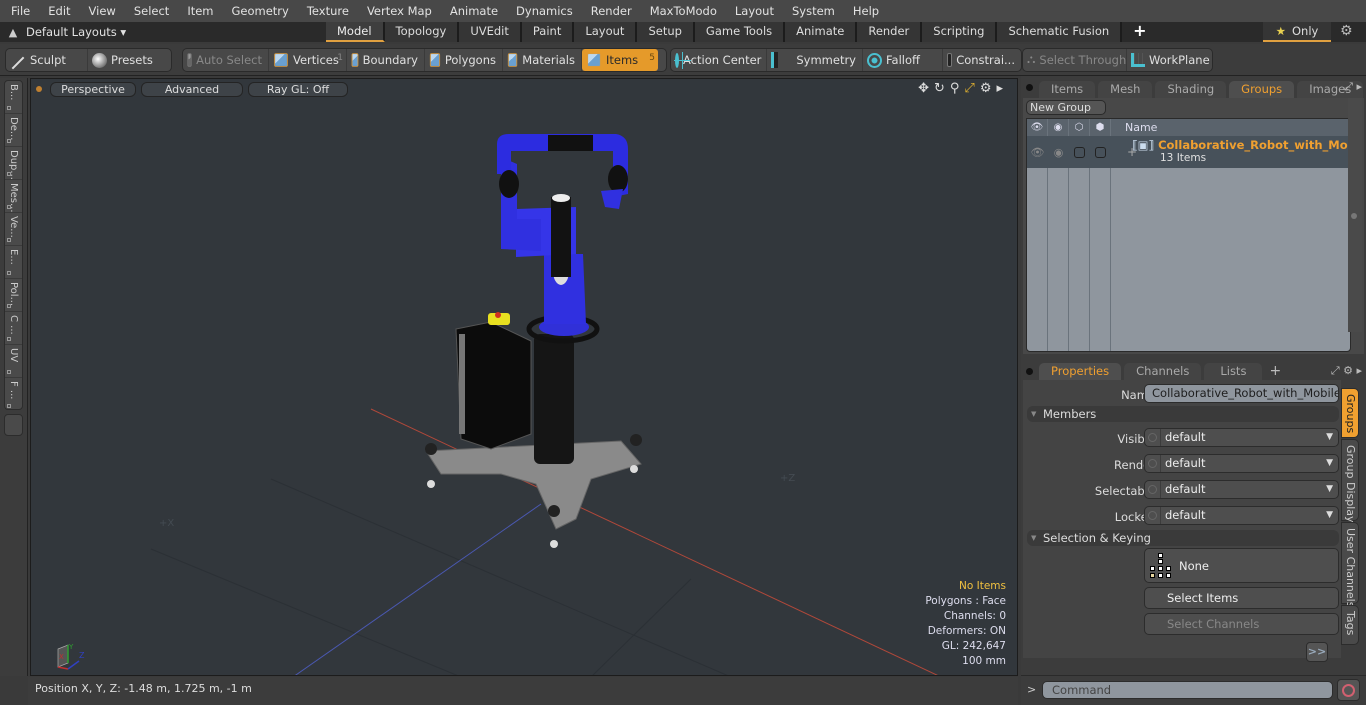 This screenshot has height=705, width=1366. Describe the element at coordinates (298, 89) in the screenshot. I see `raygl-toggle: Ray GL: Off` at that location.